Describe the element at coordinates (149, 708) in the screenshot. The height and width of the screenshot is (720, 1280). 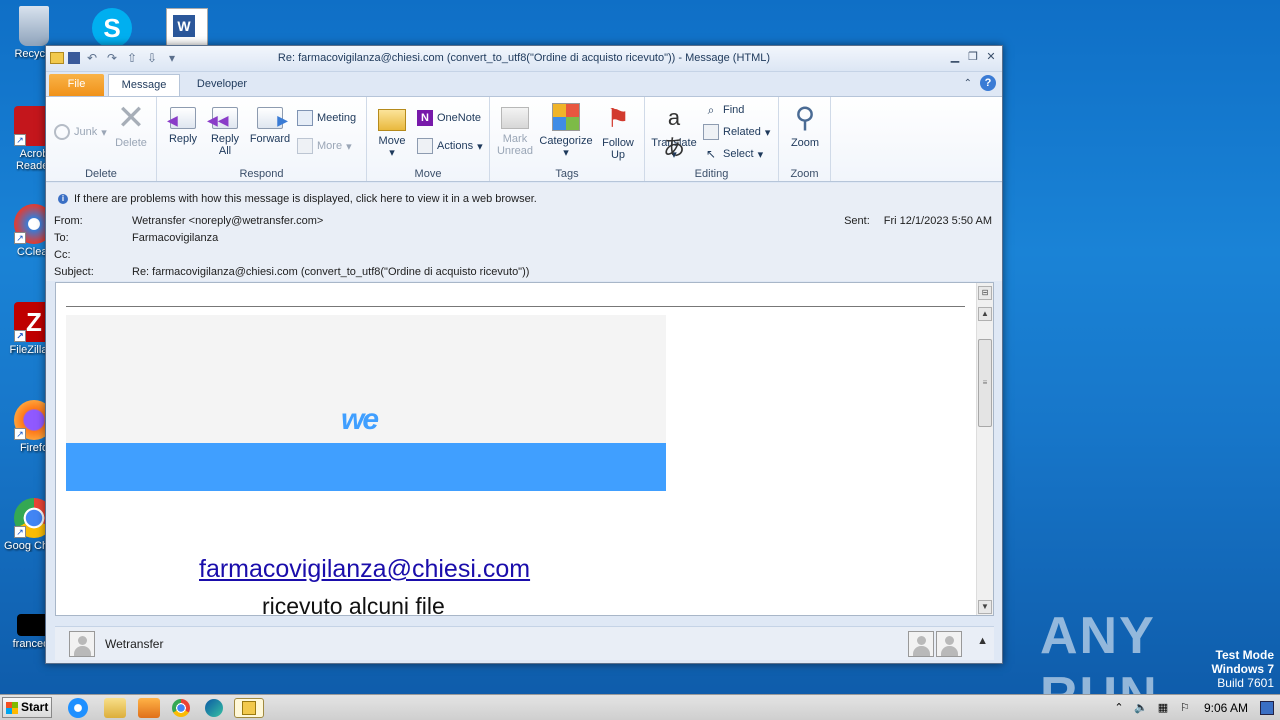
I see `media-player-icon` at that location.